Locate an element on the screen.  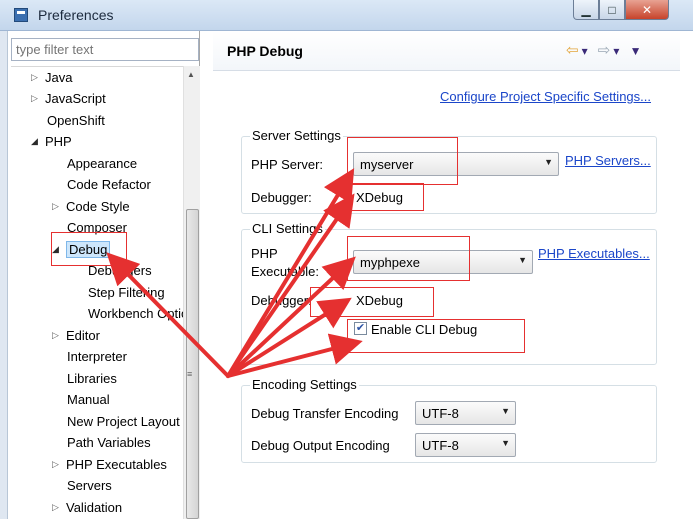
forward-dropdown-icon: ▾ is located at coordinates (617, 51).